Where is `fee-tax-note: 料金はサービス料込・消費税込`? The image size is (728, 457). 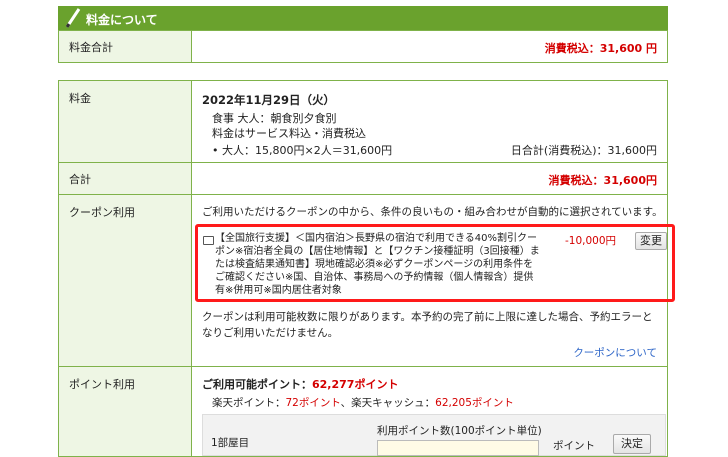
fee-tax-note: 料金はサービス料込・消費税込 is located at coordinates (289, 133).